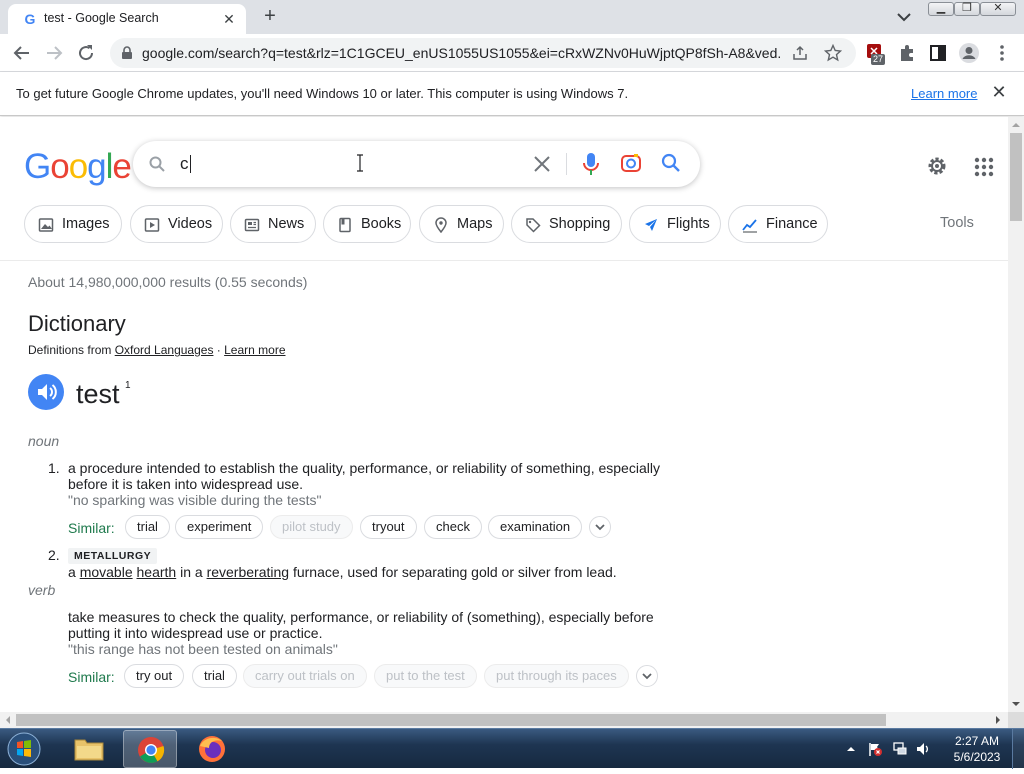 The image size is (1024, 774). What do you see at coordinates (229, 19) in the screenshot?
I see `tab-close-icon: ✕` at bounding box center [229, 19].